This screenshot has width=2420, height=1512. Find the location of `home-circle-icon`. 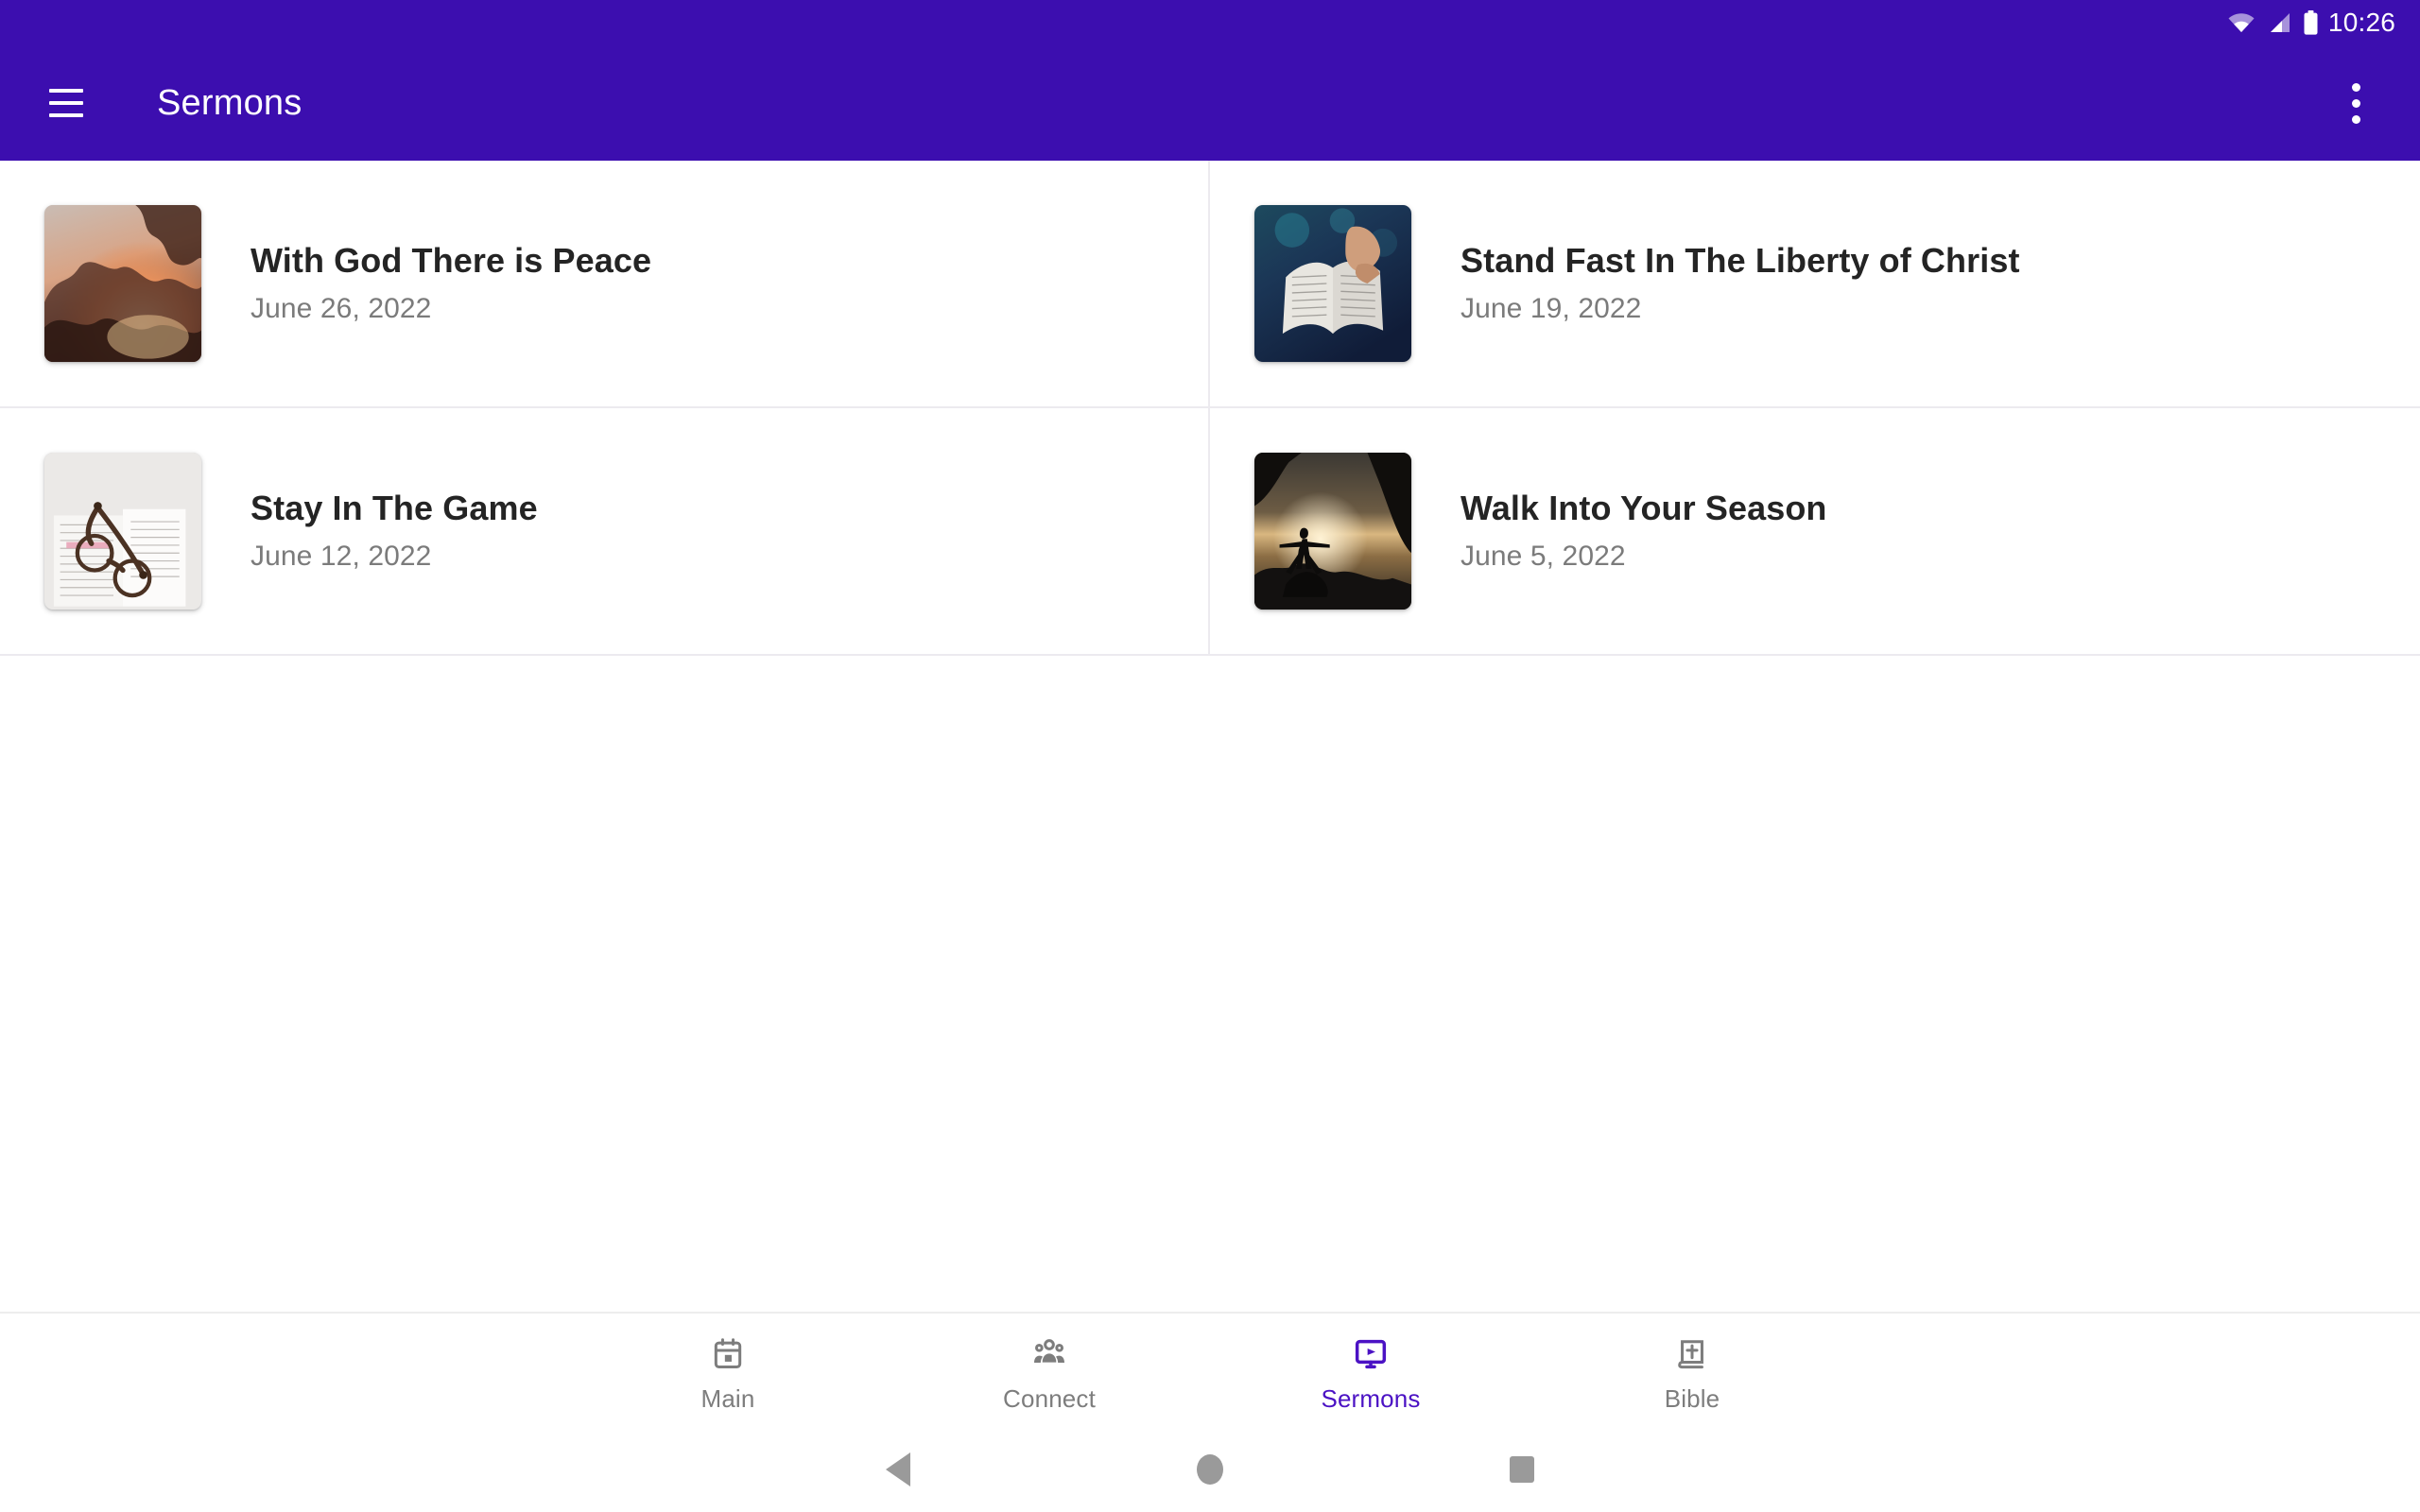

home-circle-icon is located at coordinates (1210, 1469).